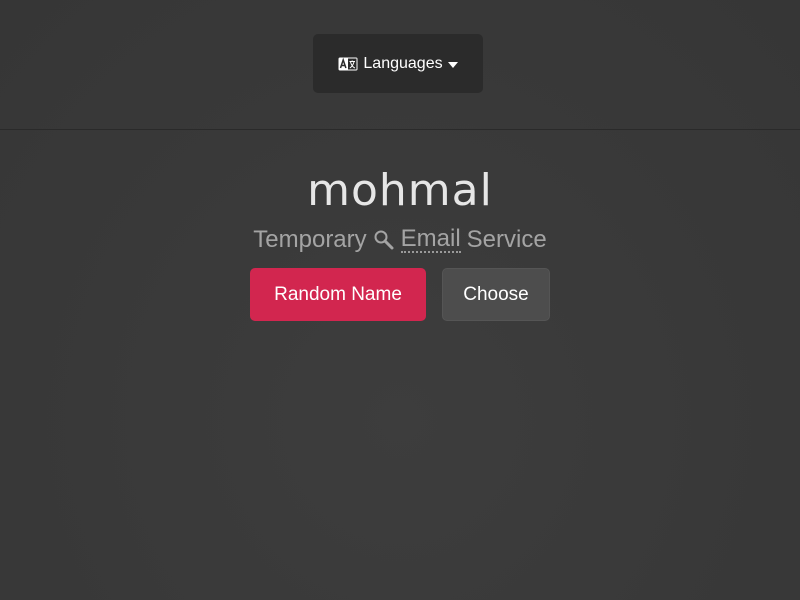 The width and height of the screenshot is (800, 600). Describe the element at coordinates (403, 63) in the screenshot. I see `languages-label: Languages` at that location.